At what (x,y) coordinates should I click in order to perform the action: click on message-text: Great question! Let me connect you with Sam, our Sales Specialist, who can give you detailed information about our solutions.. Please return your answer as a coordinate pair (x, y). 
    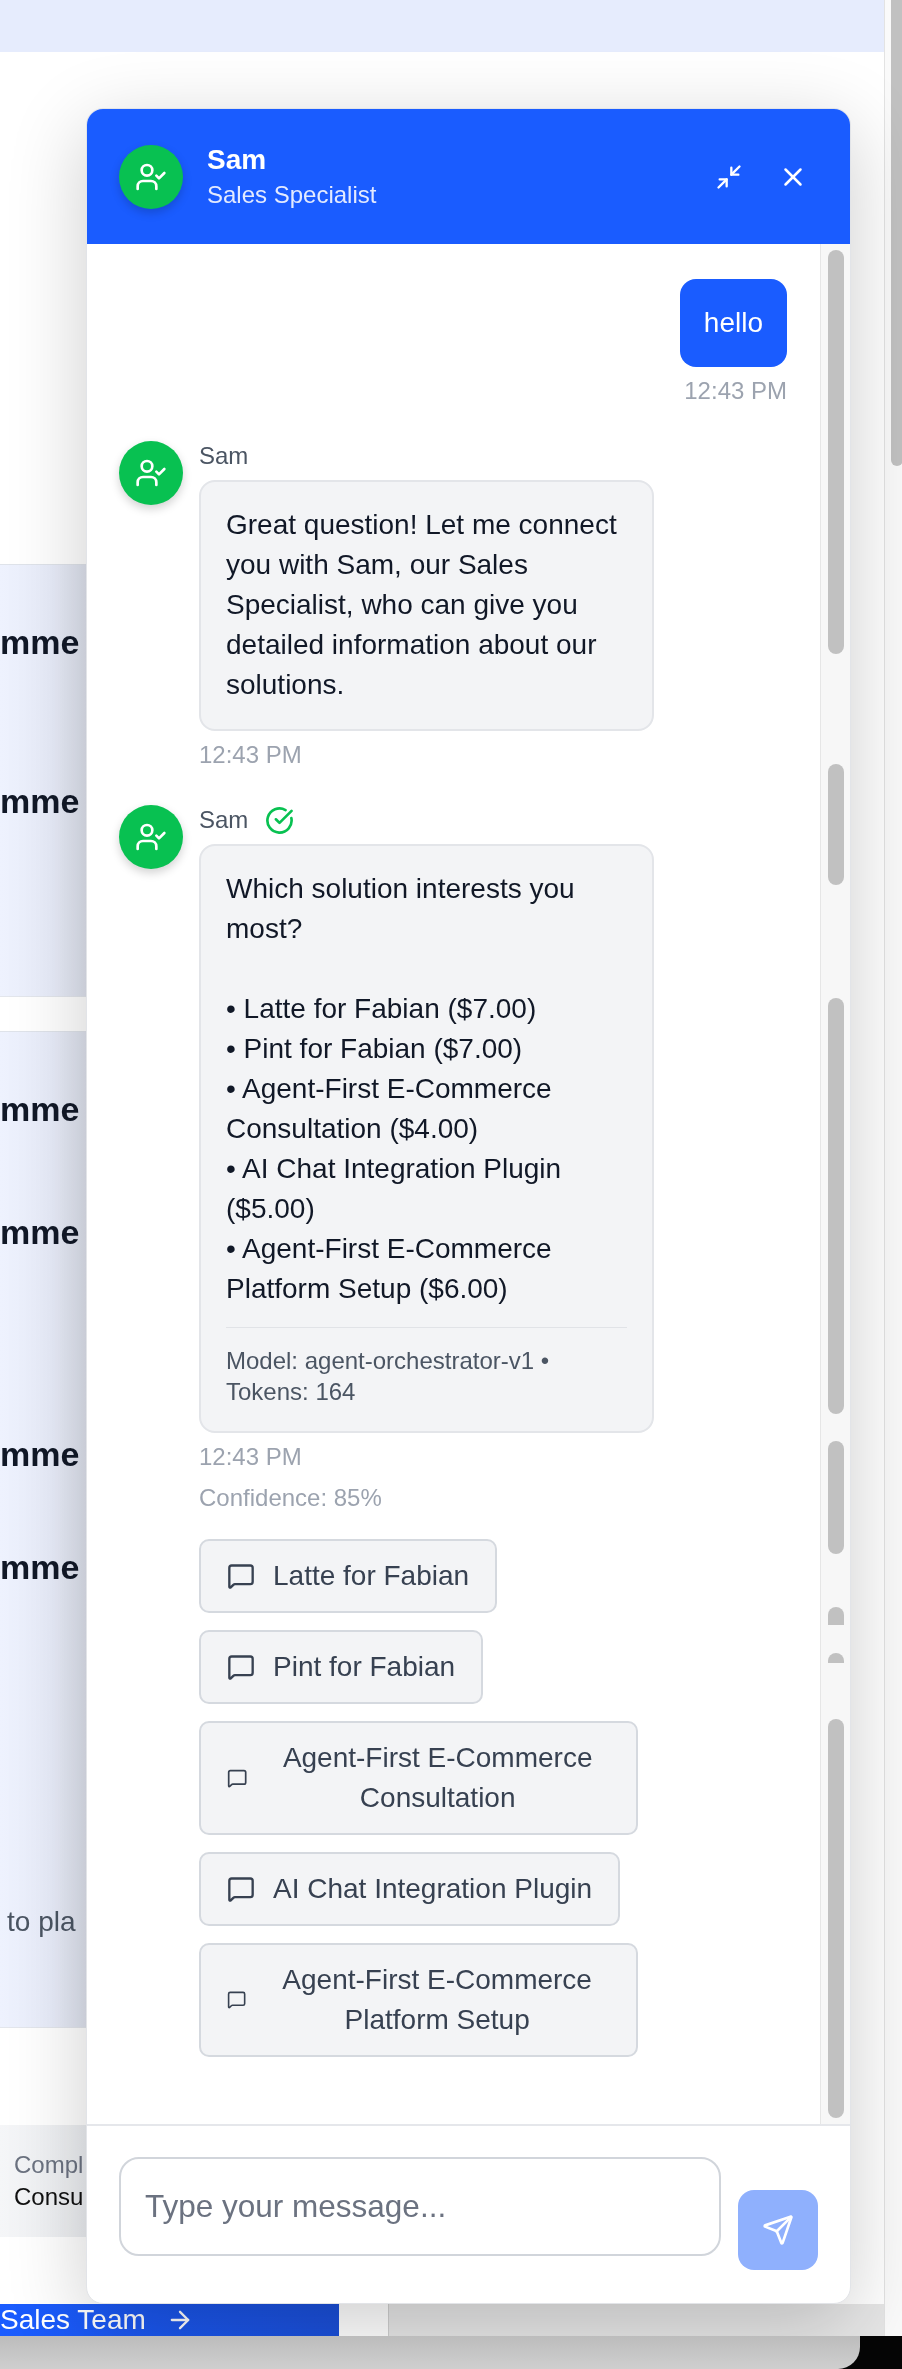
    Looking at the image, I should click on (422, 605).